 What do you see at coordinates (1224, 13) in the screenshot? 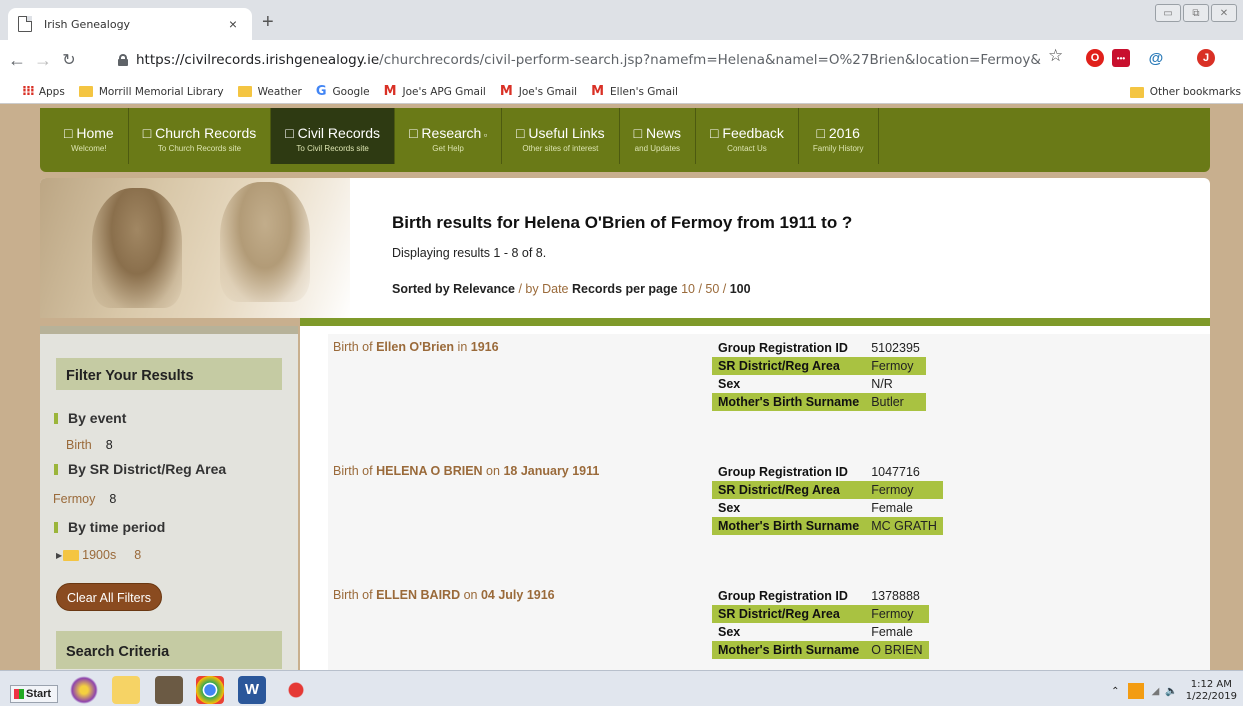
I see `close-window-icon: ✕` at bounding box center [1224, 13].